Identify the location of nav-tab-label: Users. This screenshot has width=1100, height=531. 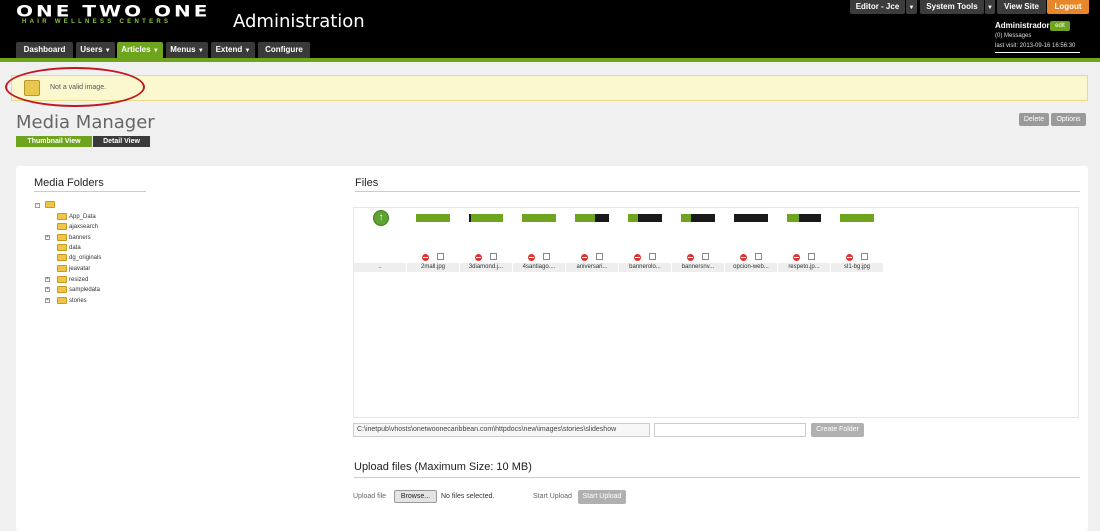
(91, 49).